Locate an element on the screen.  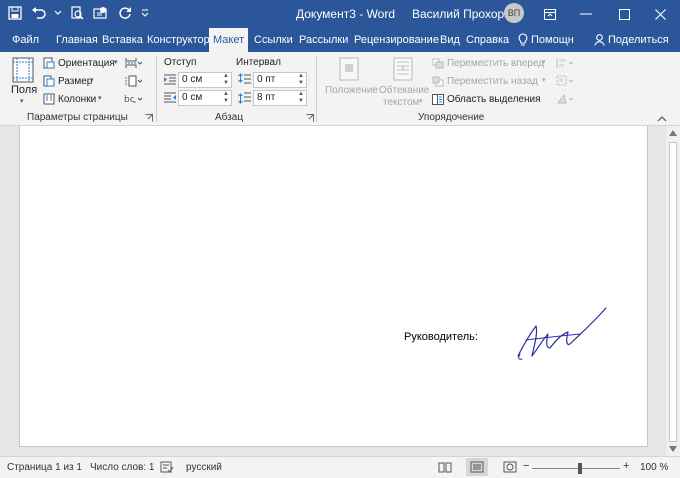
selection-pane-icon is located at coordinates (438, 101).